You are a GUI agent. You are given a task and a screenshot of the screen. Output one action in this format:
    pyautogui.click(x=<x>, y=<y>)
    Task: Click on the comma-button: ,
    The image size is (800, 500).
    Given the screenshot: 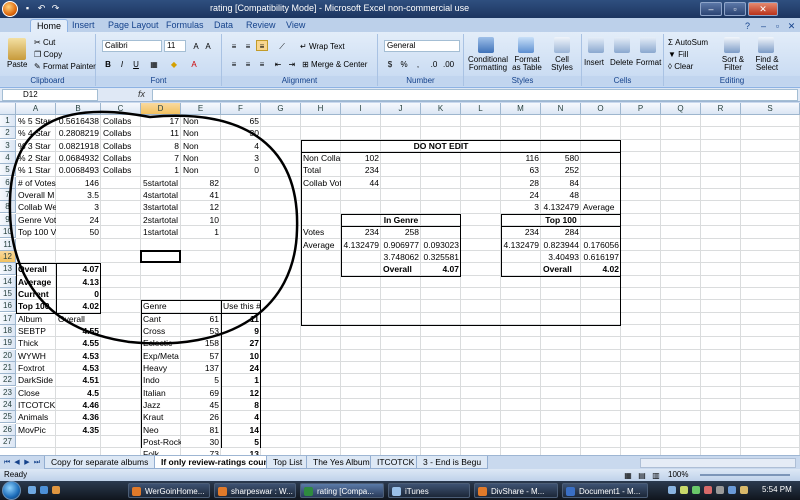 What is the action you would take?
    pyautogui.click(x=418, y=63)
    